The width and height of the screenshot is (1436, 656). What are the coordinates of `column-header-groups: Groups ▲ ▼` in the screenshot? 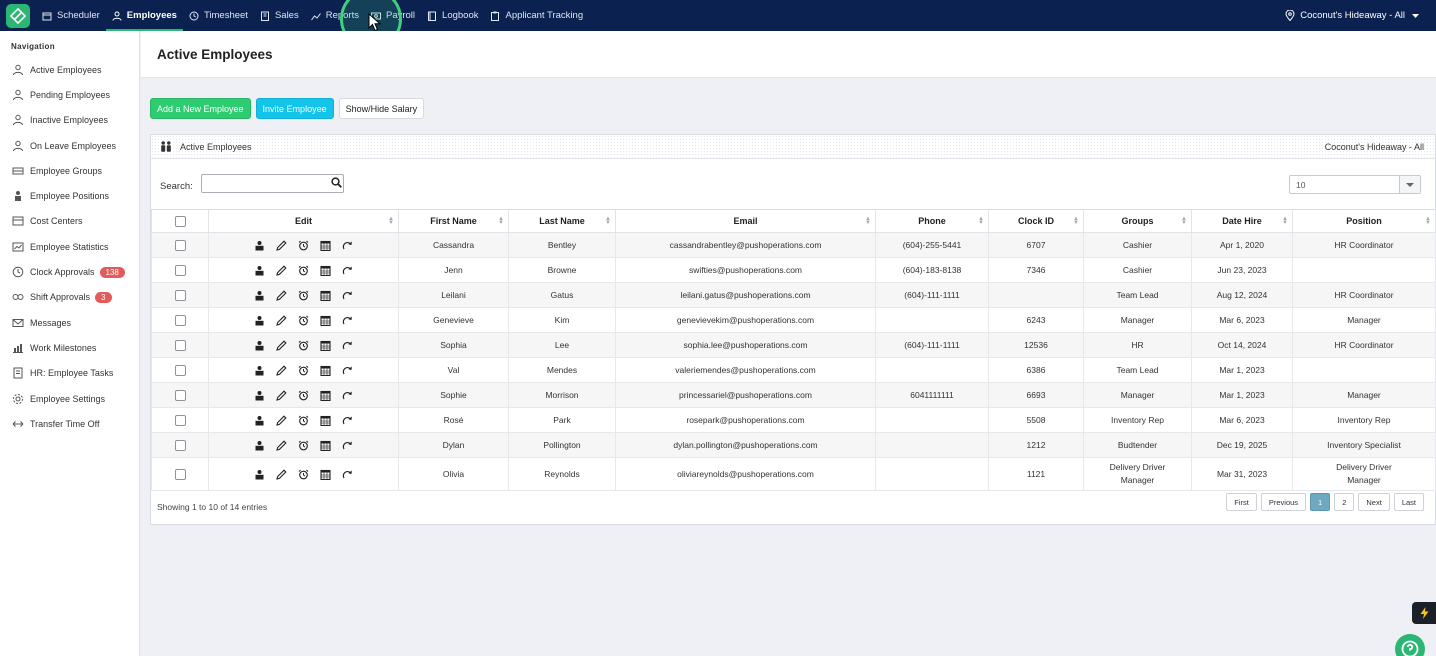 It's located at (1137, 221).